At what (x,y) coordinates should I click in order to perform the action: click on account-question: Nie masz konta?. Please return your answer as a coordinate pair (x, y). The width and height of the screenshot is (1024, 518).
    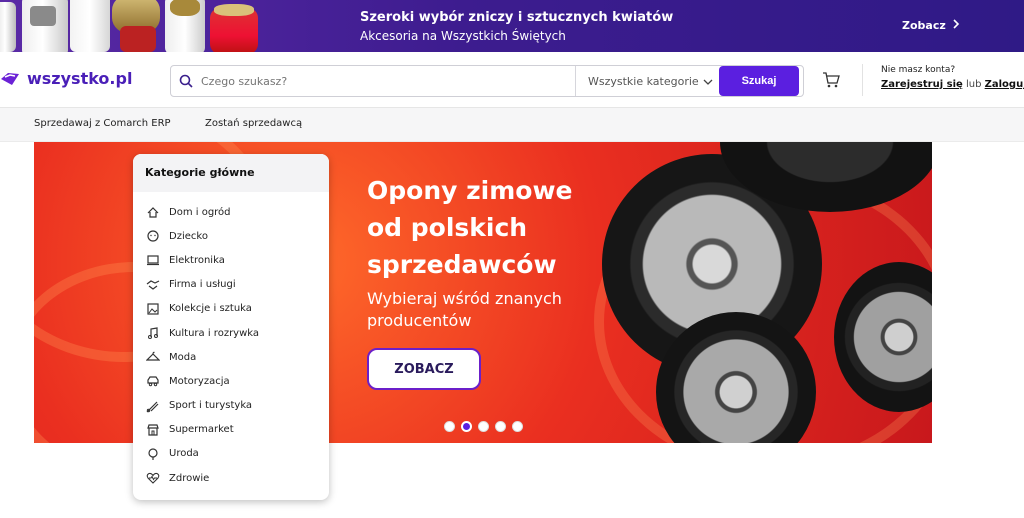
    Looking at the image, I should click on (918, 70).